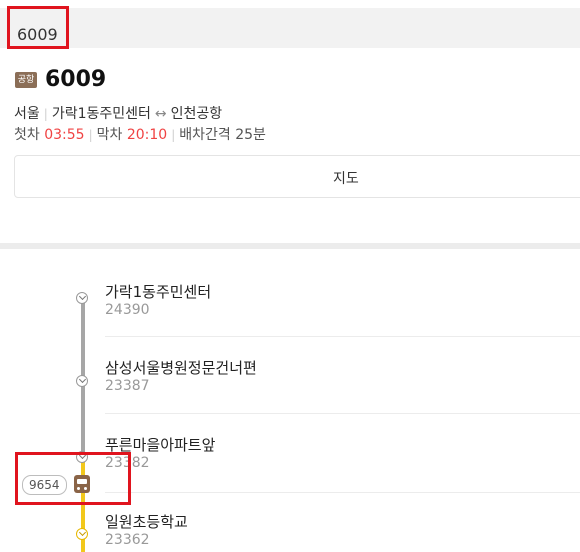  Describe the element at coordinates (127, 540) in the screenshot. I see `stop-id: 23362` at that location.